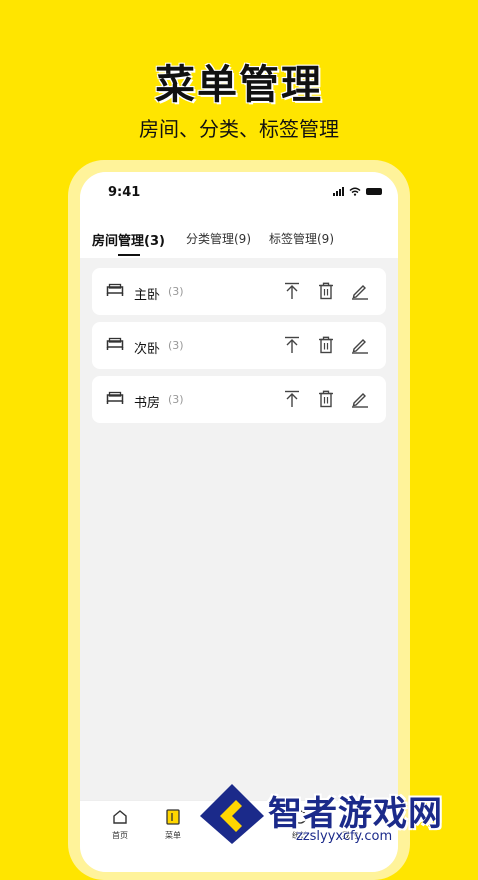 This screenshot has height=880, width=478. I want to click on list-item: 书房 (3), so click(239, 399).